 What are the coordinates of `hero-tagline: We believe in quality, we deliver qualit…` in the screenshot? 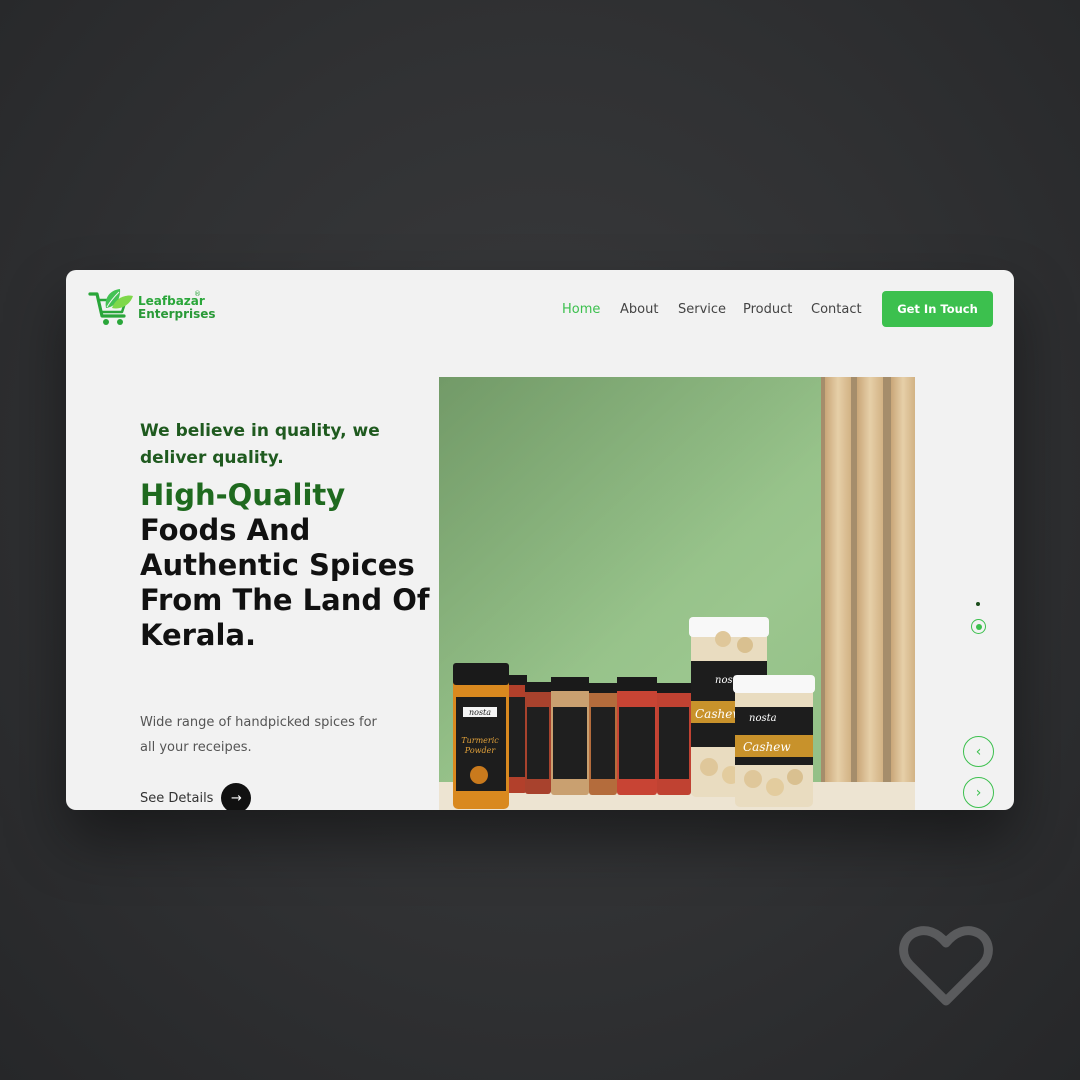 It's located at (260, 444).